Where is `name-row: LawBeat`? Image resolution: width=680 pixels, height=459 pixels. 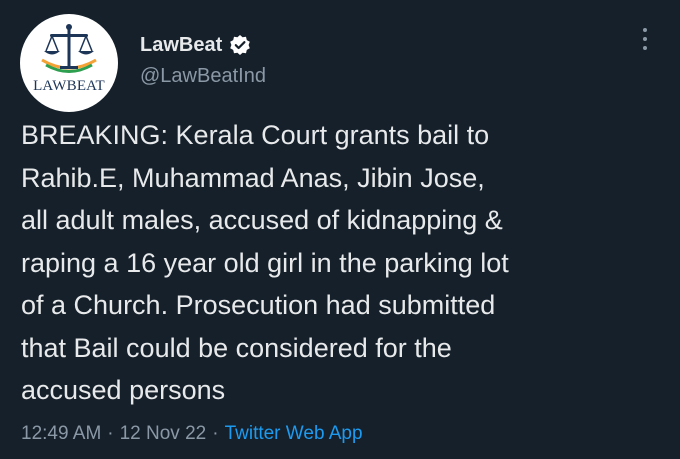
name-row: LawBeat is located at coordinates (203, 45).